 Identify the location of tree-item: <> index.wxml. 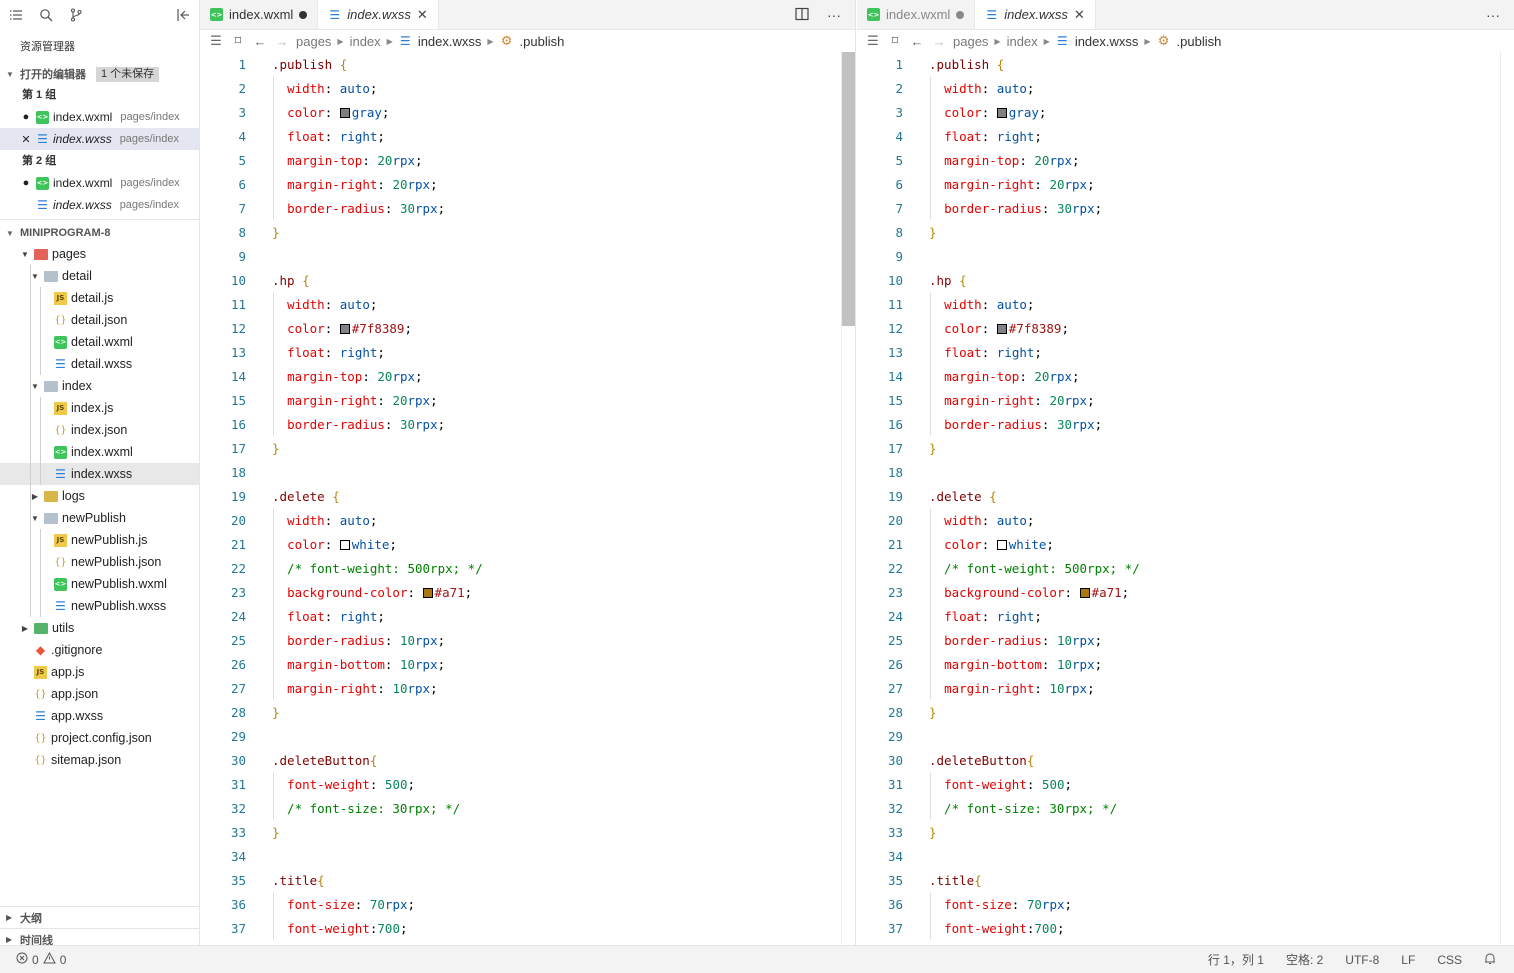
(99, 452).